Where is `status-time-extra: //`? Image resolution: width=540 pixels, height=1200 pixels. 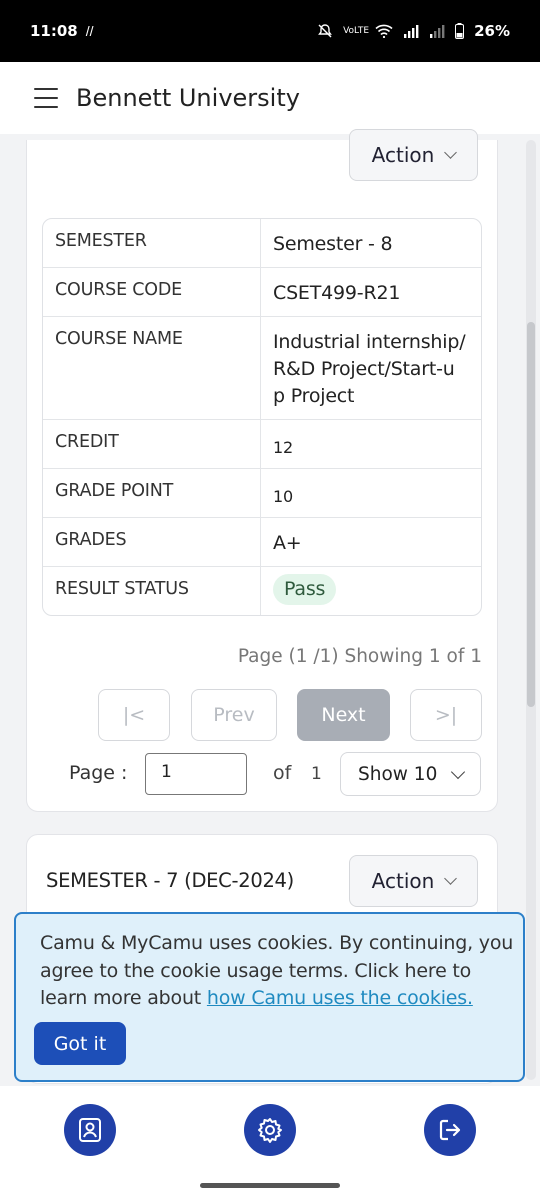
status-time-extra: // is located at coordinates (89, 31).